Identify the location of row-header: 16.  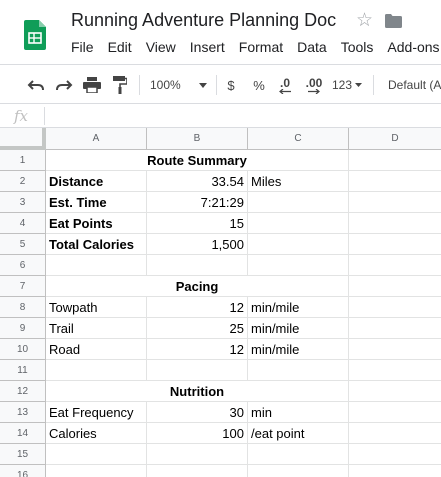
(23, 471).